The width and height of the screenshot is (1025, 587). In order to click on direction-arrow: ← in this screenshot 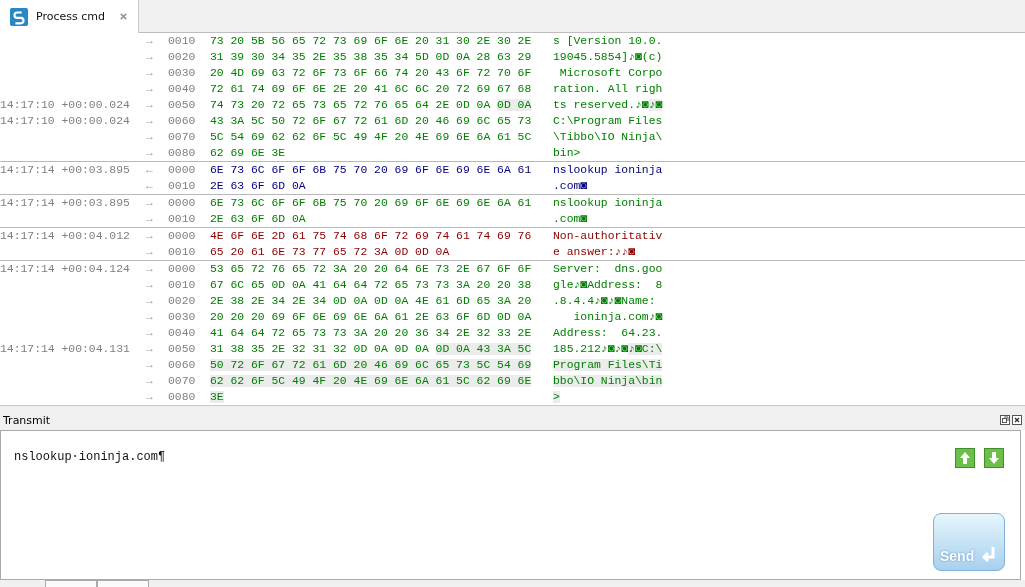, I will do `click(150, 170)`.